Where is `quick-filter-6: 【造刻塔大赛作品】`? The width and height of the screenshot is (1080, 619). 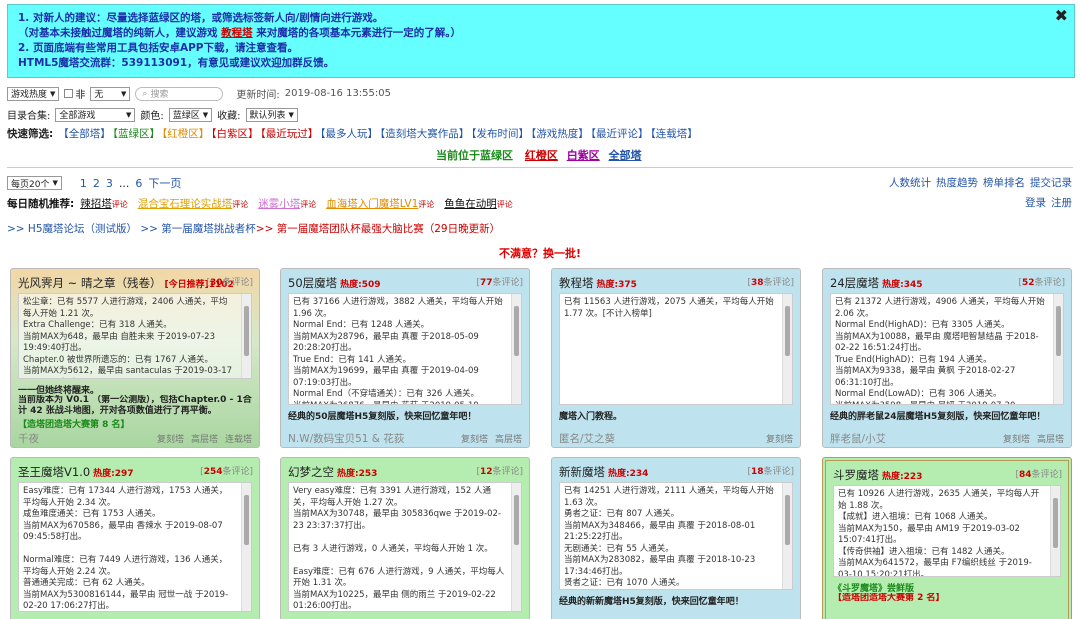
quick-filter-6: 【造刻塔大赛作品】 is located at coordinates (424, 134).